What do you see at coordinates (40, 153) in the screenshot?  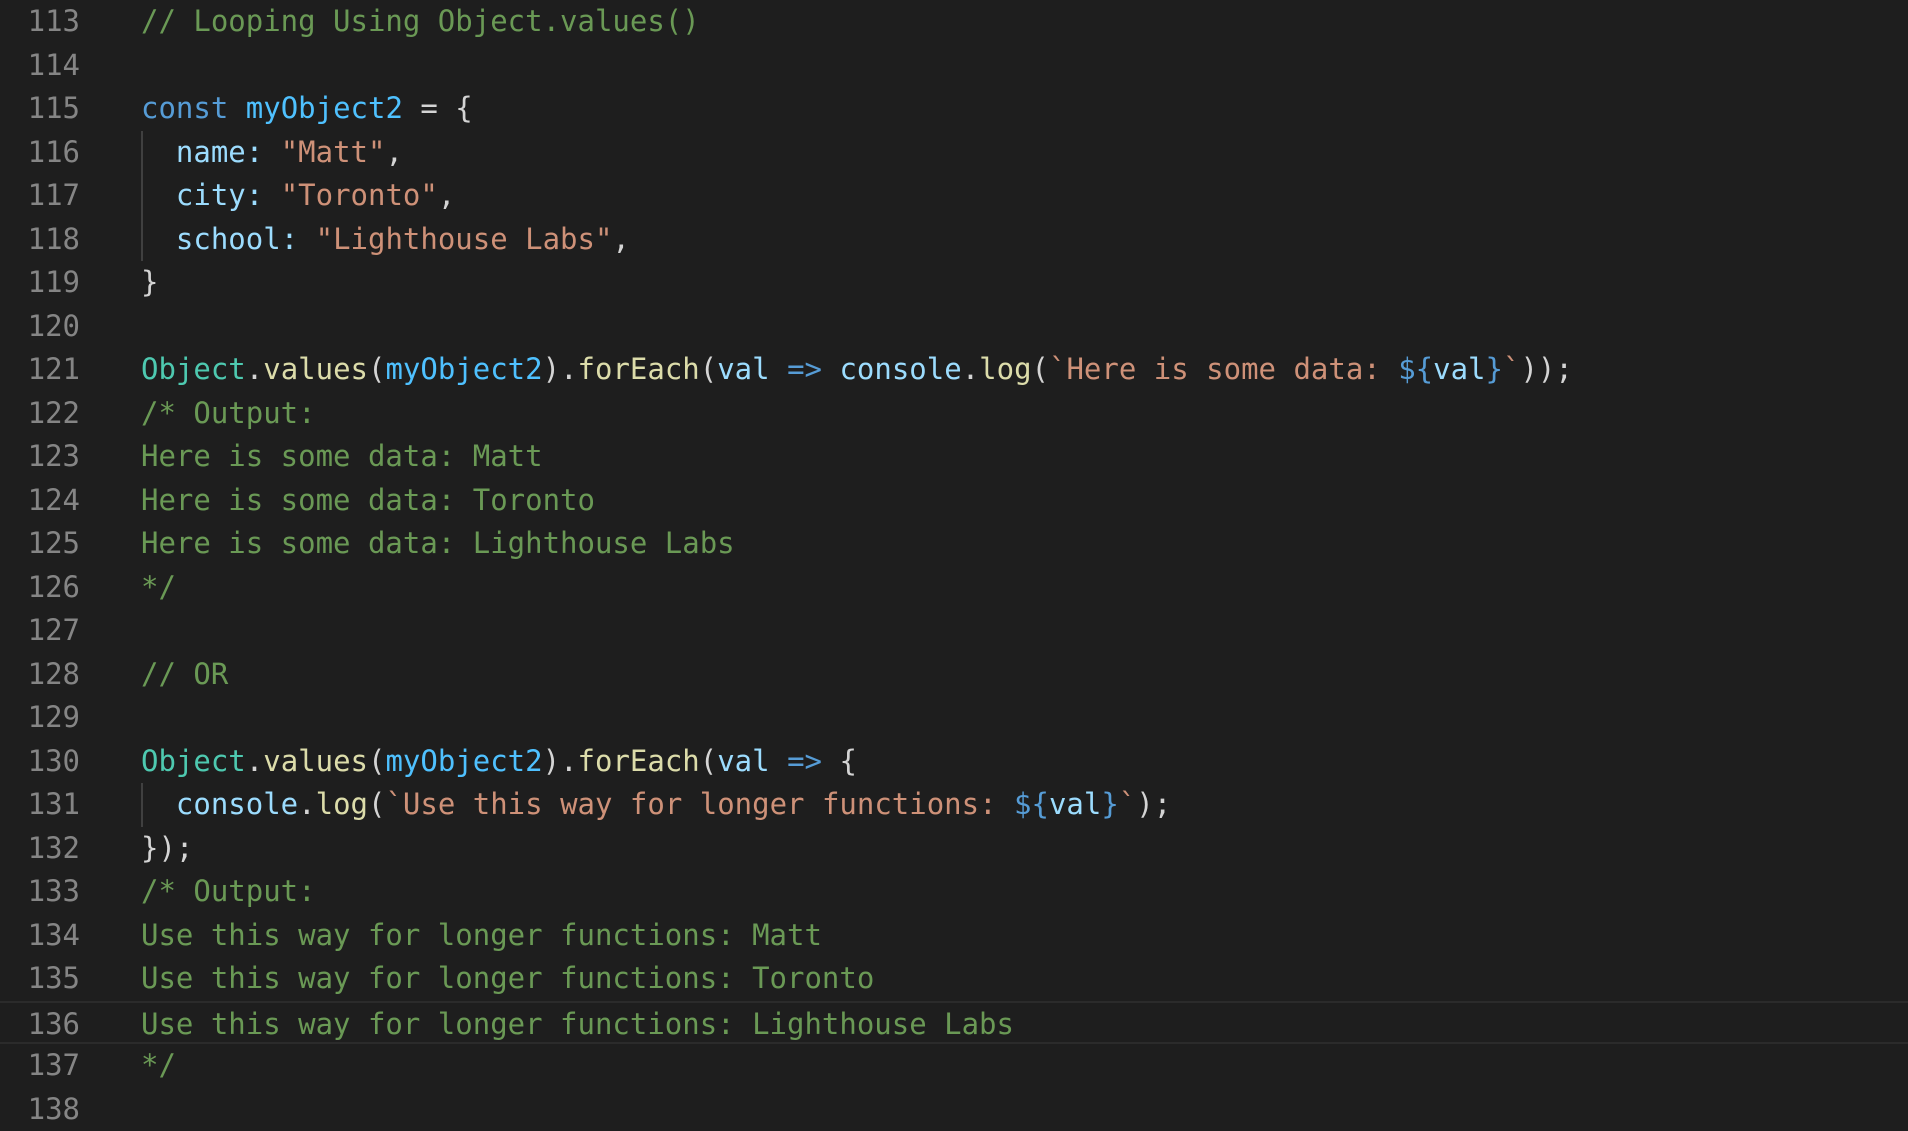 I see `line-number: 116` at bounding box center [40, 153].